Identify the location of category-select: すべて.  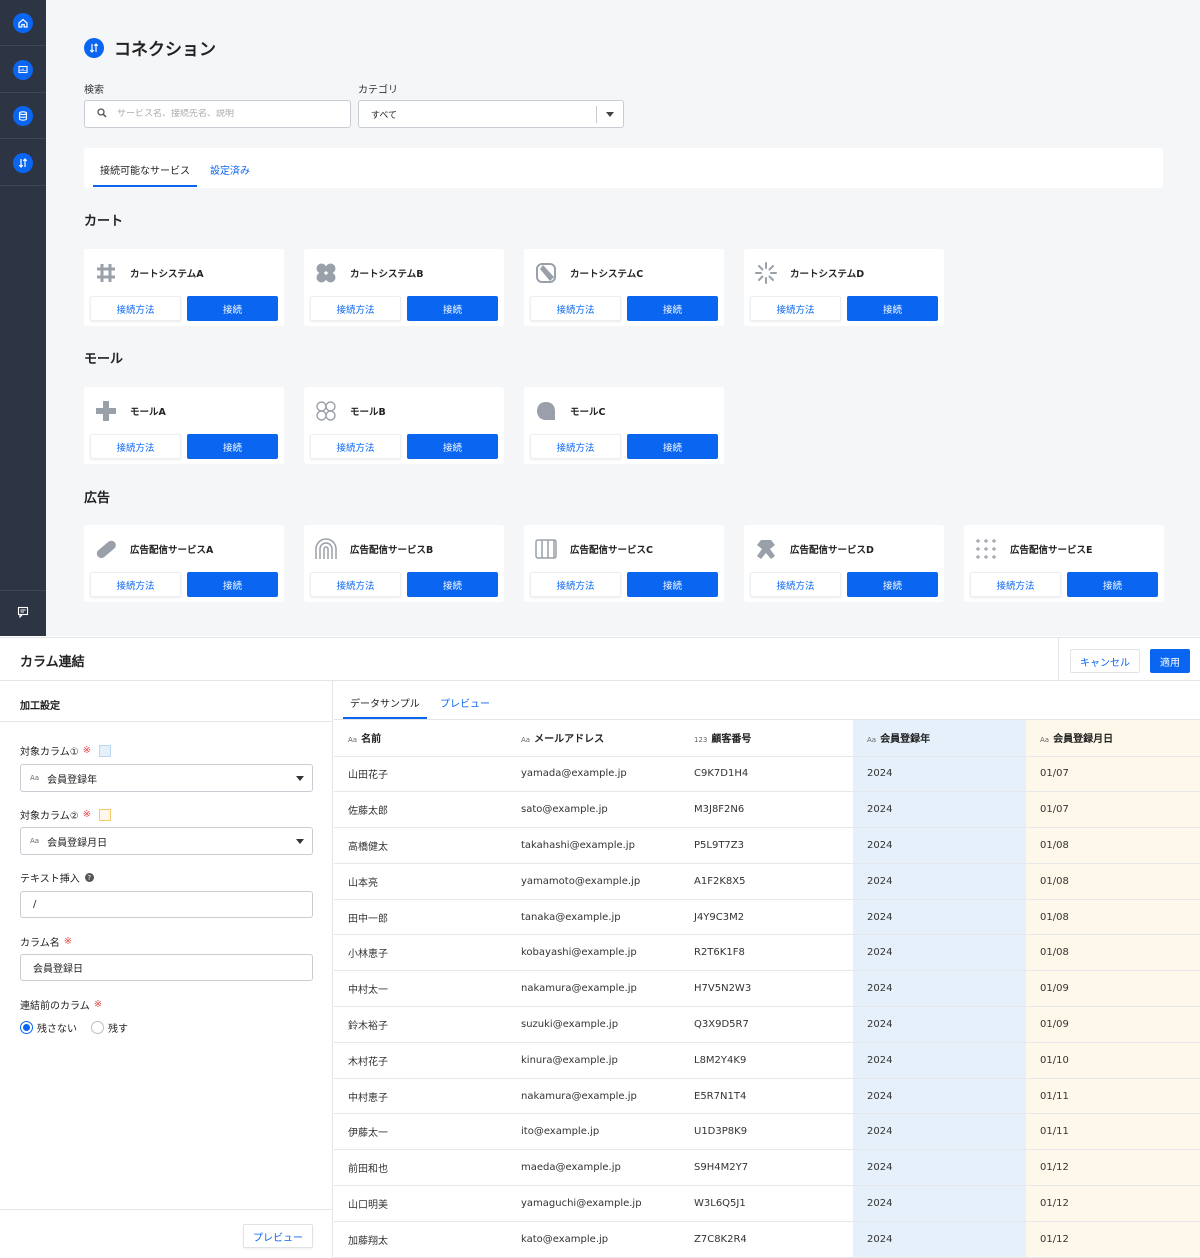
(491, 114).